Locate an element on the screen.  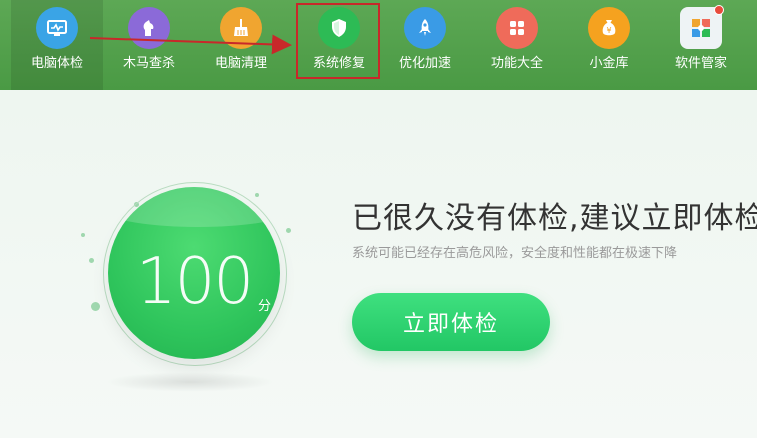
start-checkup-button: 立即体检 is located at coordinates (451, 322).